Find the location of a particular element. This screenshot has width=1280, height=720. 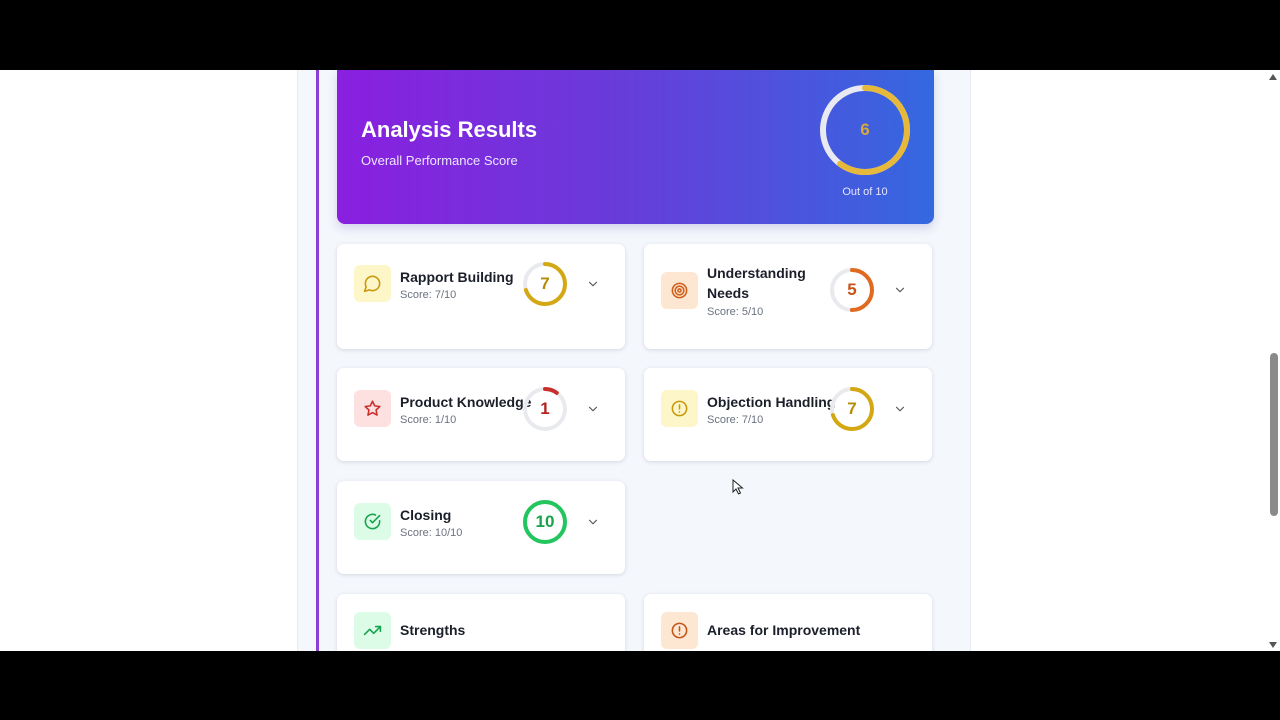

category-card-product-knowledge: Product Knowledge Score: 1/10 1 is located at coordinates (481, 414).